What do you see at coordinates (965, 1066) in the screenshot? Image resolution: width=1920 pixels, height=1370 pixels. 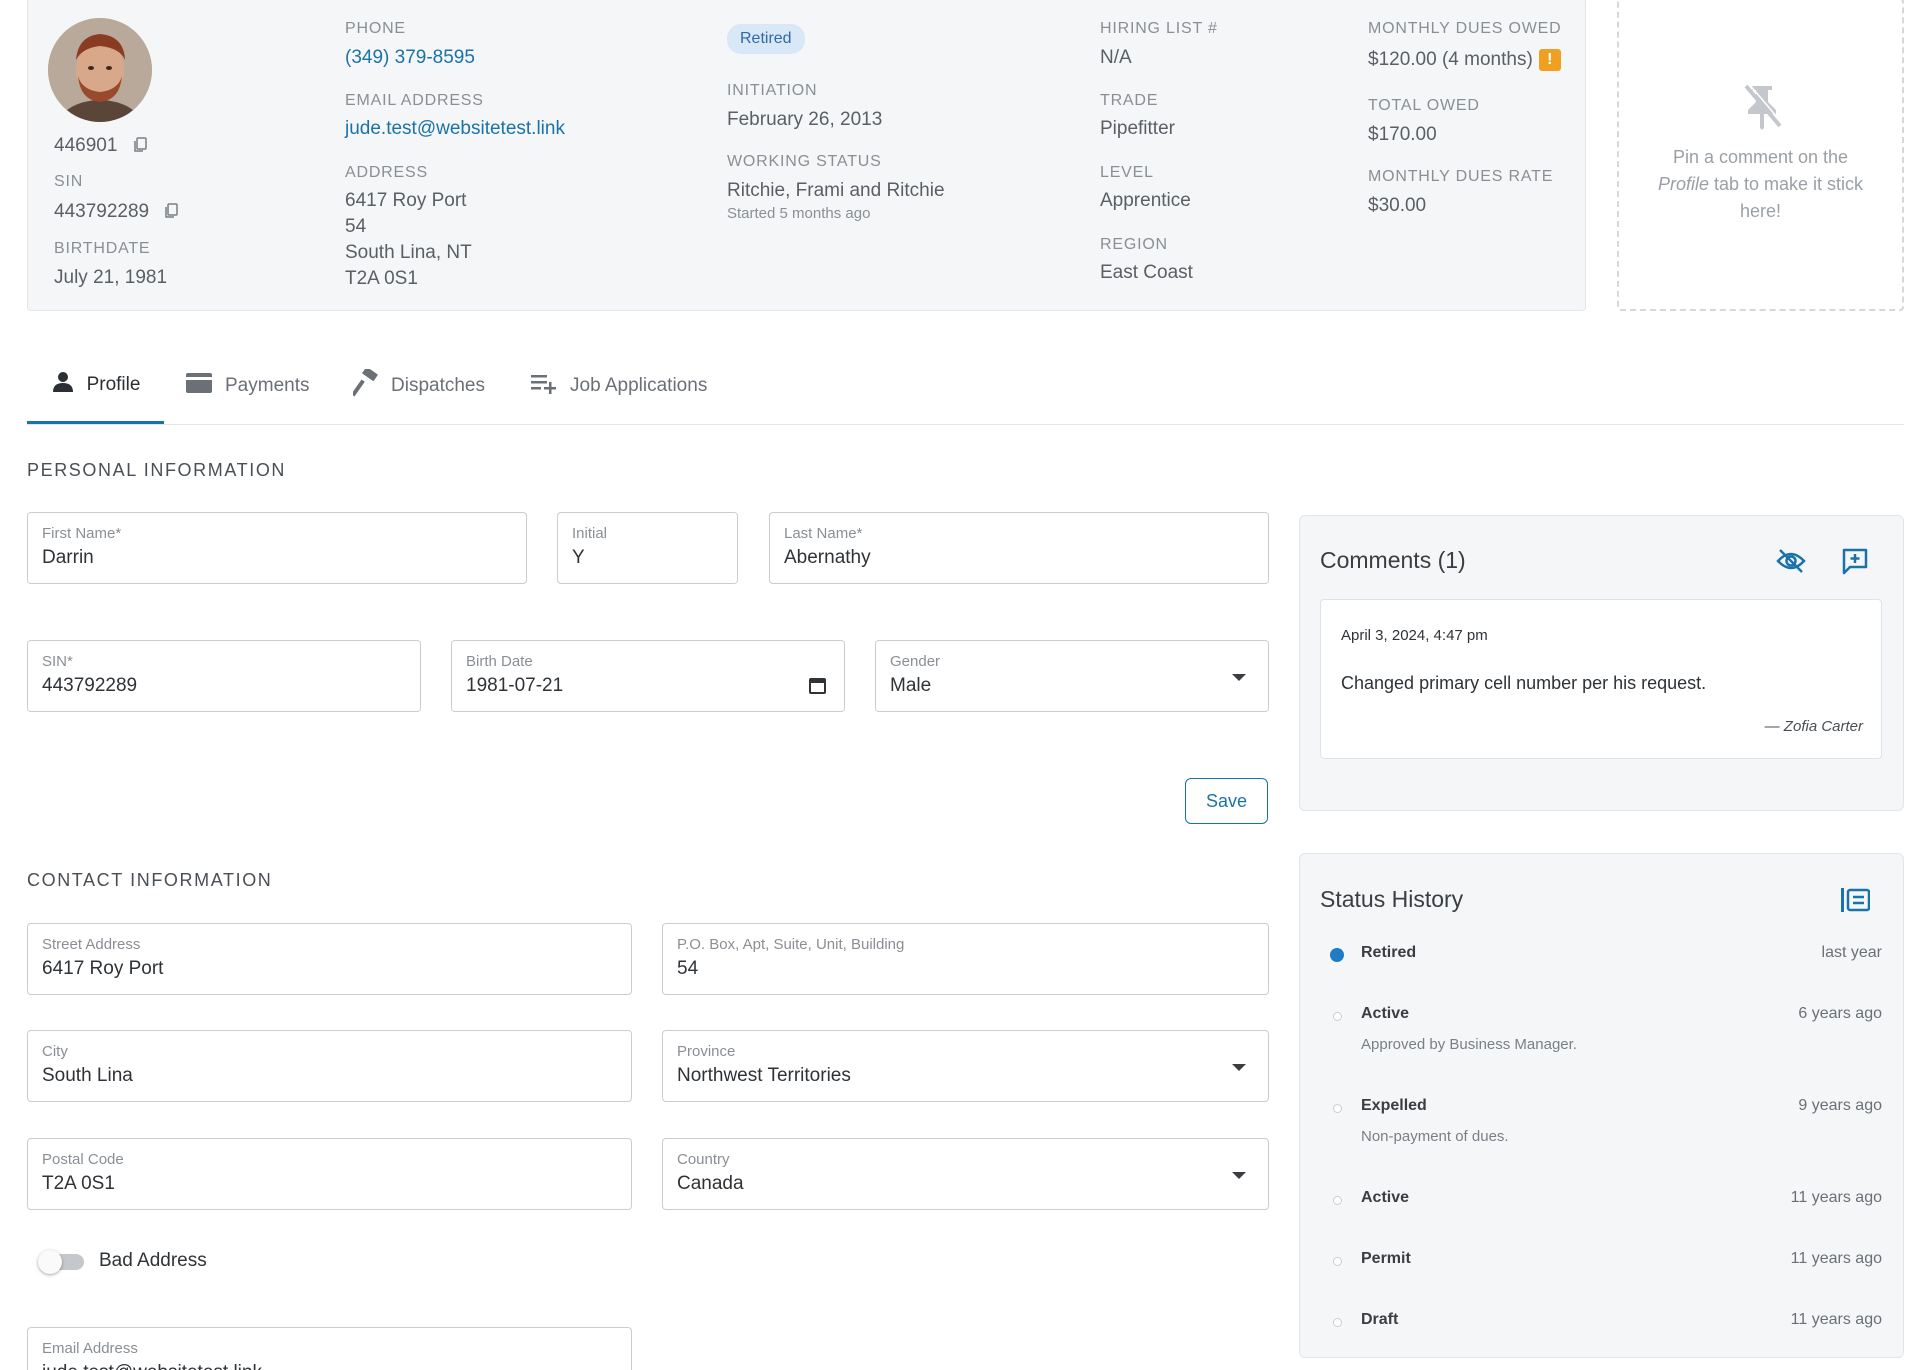 I see `province-select: Province Northwest Territories` at bounding box center [965, 1066].